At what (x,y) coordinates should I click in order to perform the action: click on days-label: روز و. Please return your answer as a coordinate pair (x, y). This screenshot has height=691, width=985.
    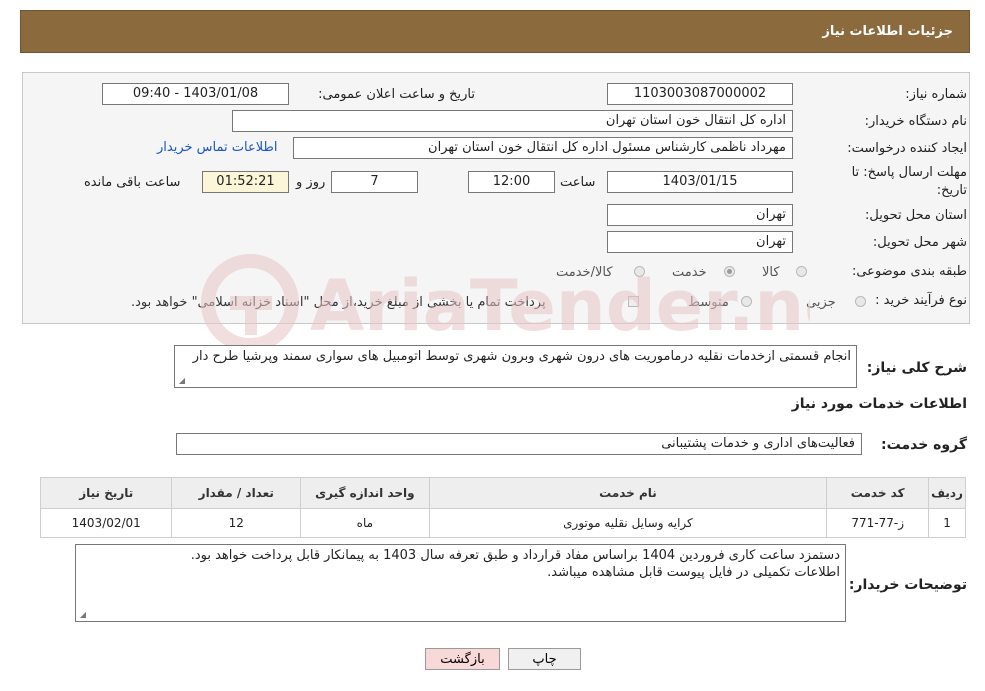
    Looking at the image, I should click on (311, 182).